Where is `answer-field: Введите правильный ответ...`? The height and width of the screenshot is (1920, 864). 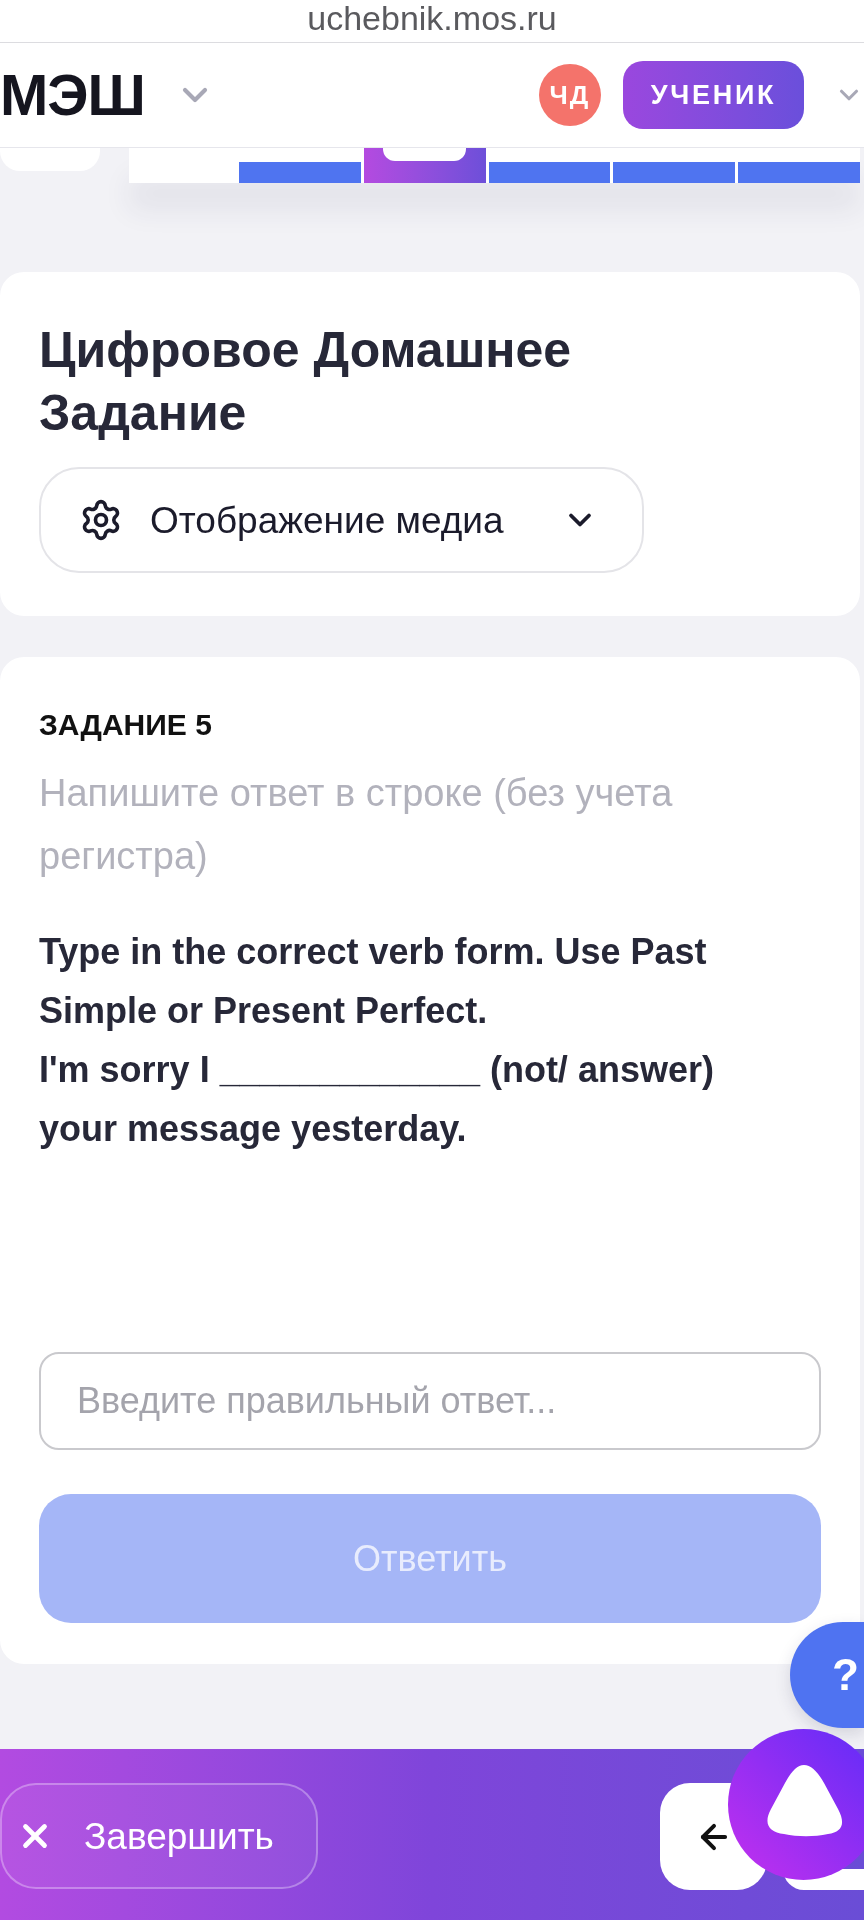 answer-field: Введите правильный ответ... is located at coordinates (430, 1401).